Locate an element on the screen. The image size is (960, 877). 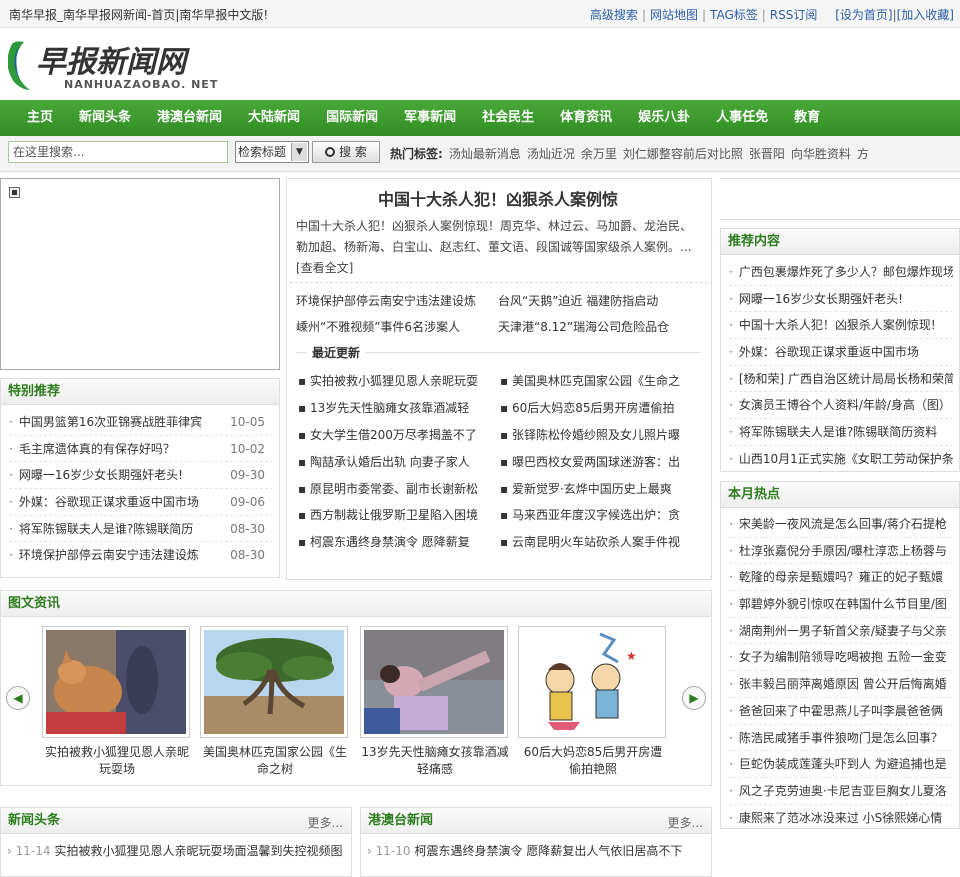
recent-updates-title: 最近更新 is located at coordinates (502, 352).